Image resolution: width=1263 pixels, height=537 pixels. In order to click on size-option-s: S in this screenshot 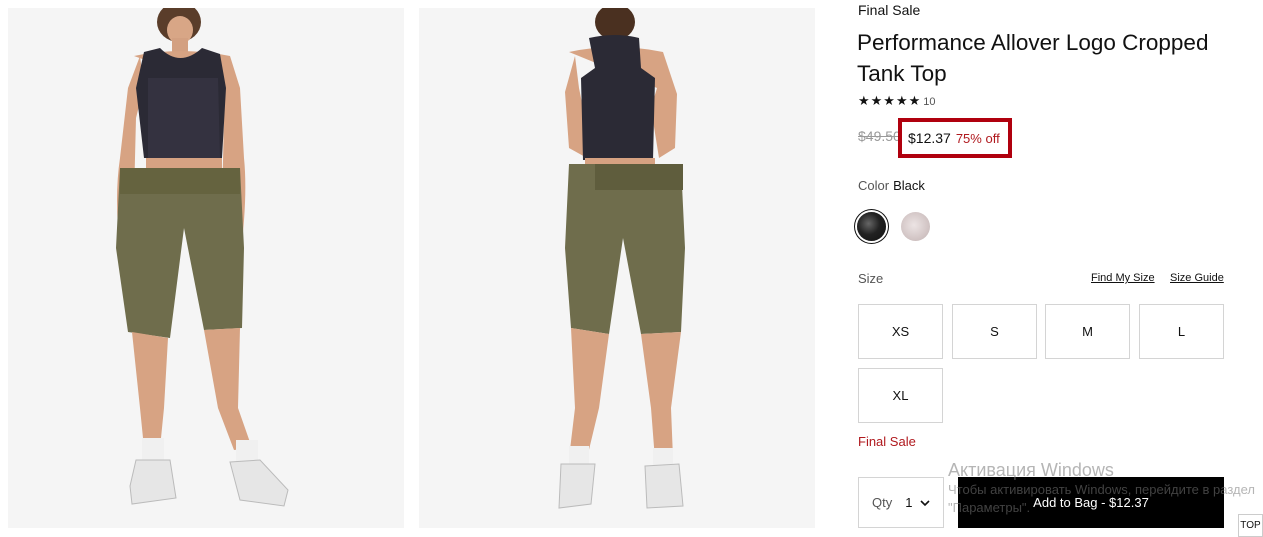, I will do `click(994, 331)`.